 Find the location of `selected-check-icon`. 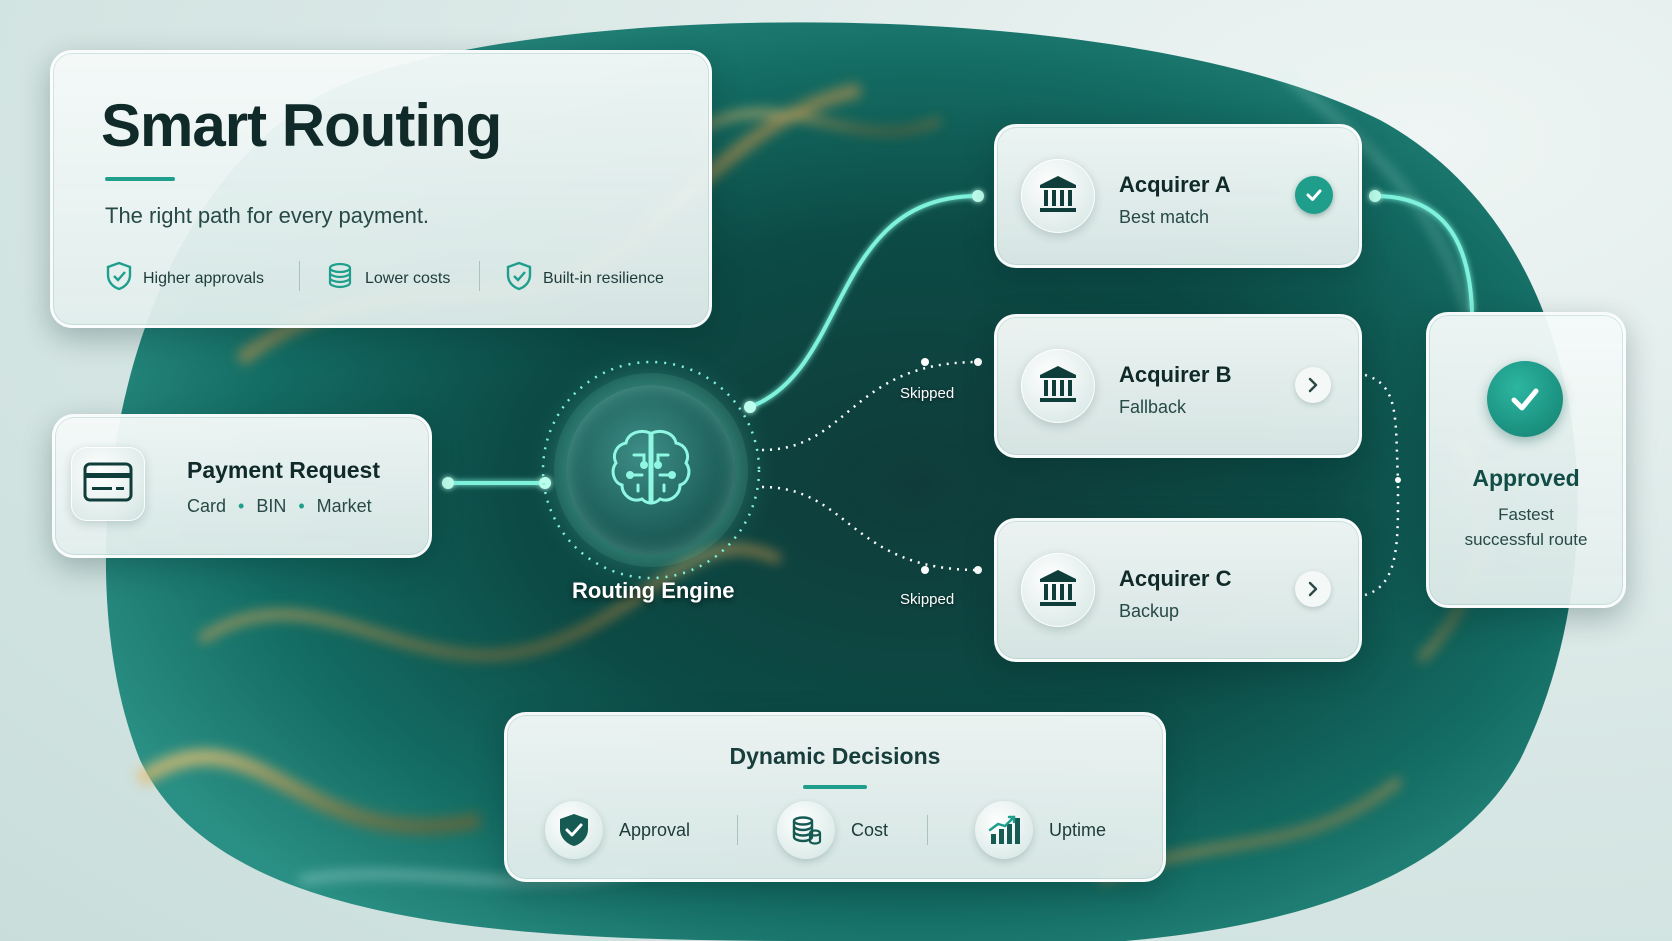

selected-check-icon is located at coordinates (1314, 195).